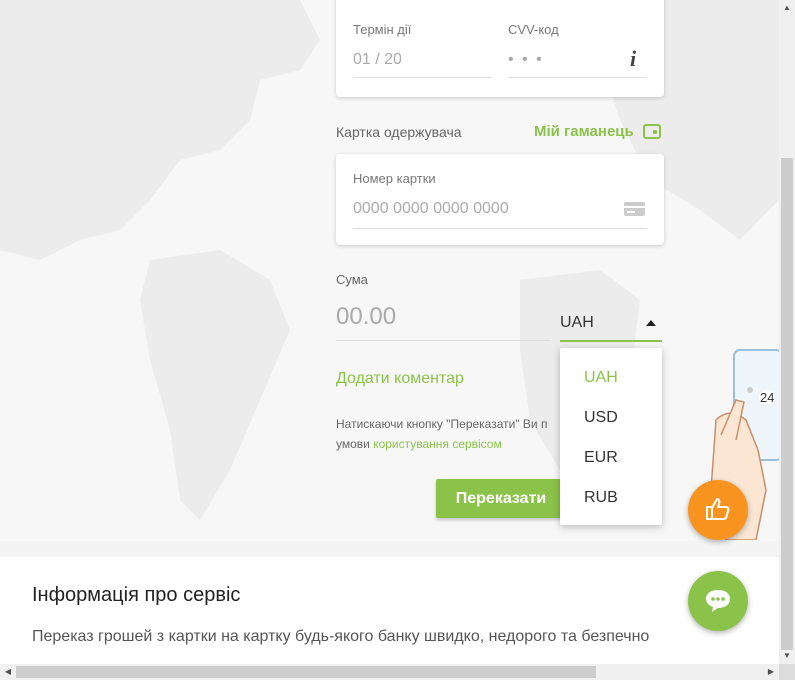  I want to click on chat-button, so click(718, 601).